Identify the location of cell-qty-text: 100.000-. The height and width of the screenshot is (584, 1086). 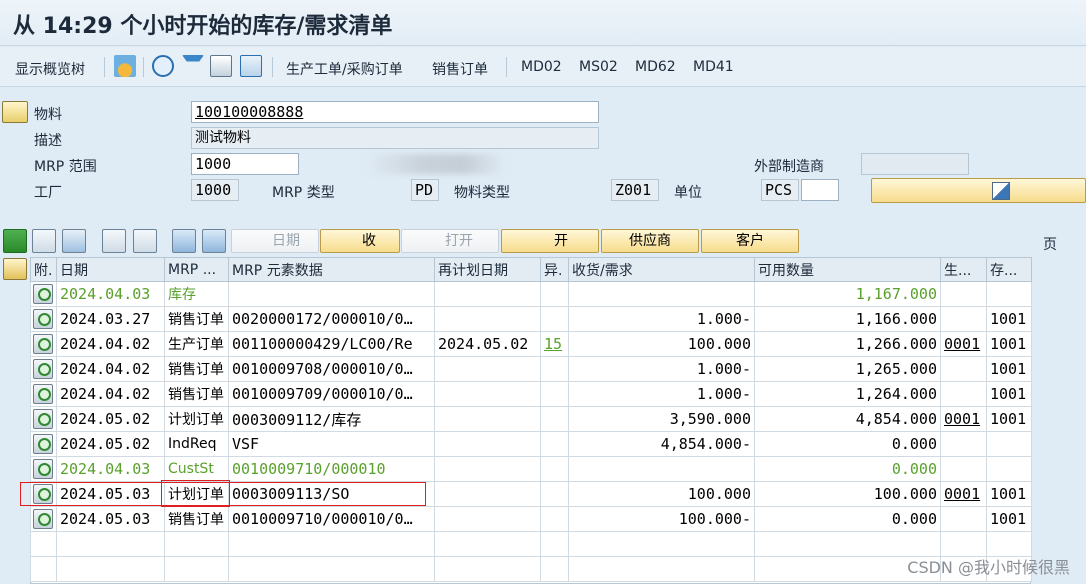
(714, 519).